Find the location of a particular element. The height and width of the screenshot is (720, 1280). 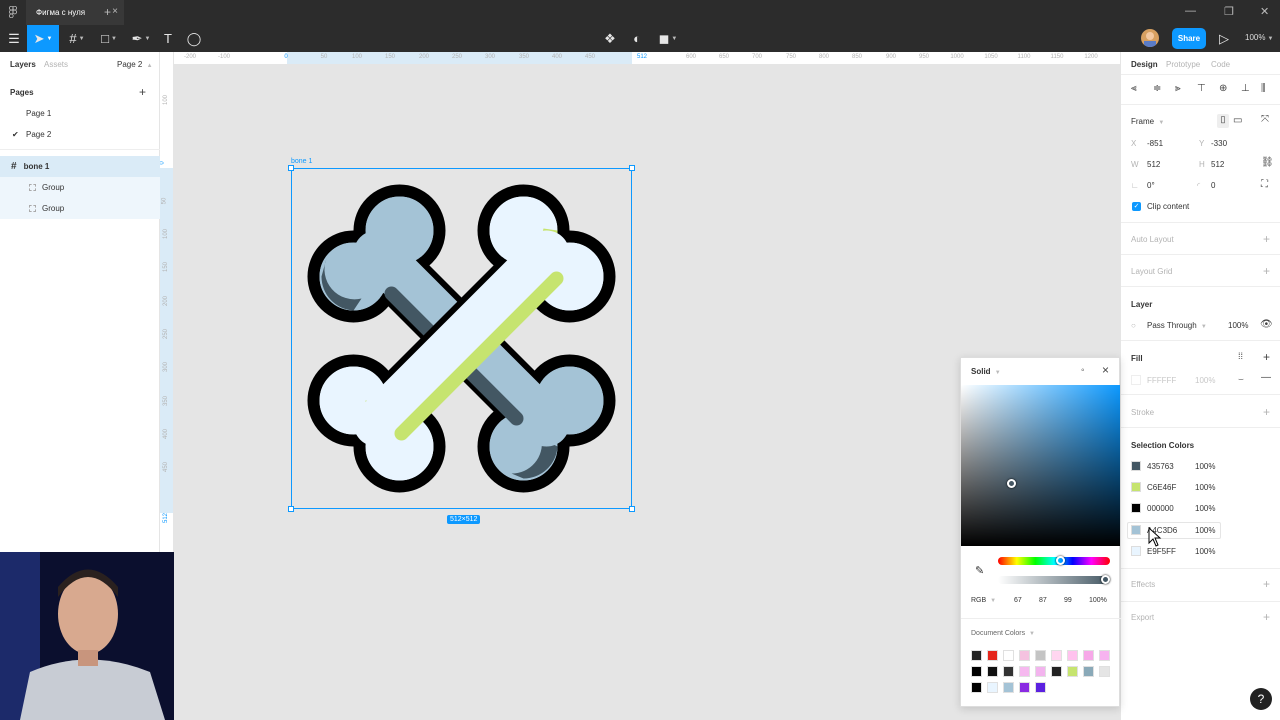

height-input: 512 is located at coordinates (1217, 164).